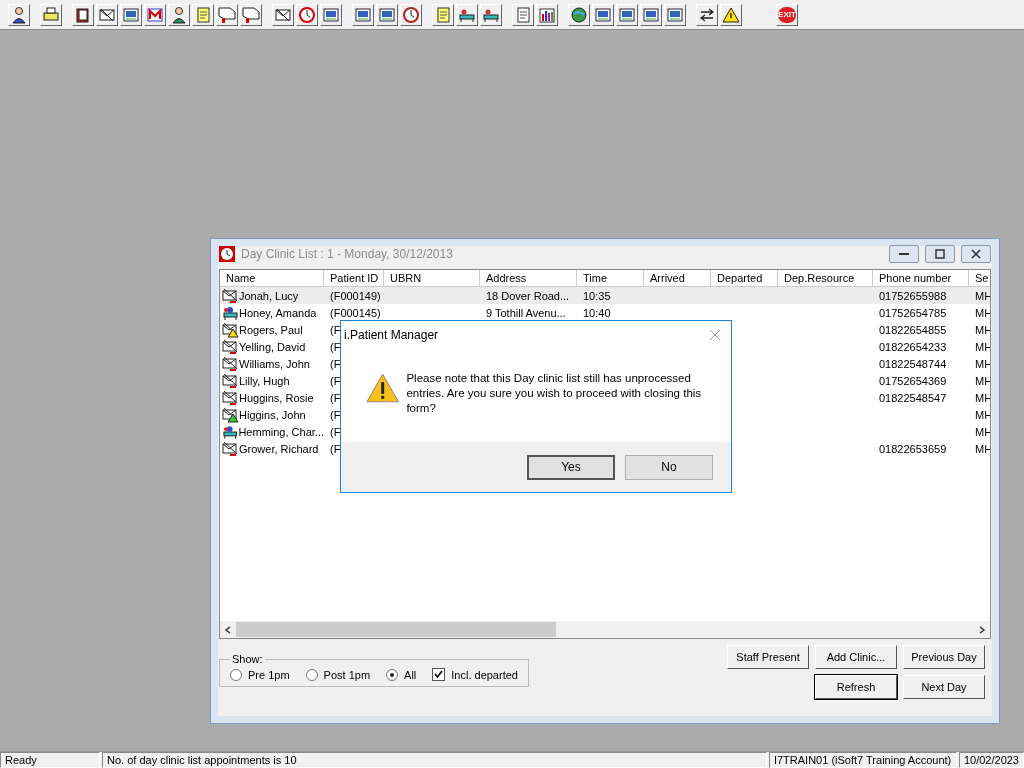  What do you see at coordinates (913, 397) in the screenshot?
I see `table-cell: 01822548547` at bounding box center [913, 397].